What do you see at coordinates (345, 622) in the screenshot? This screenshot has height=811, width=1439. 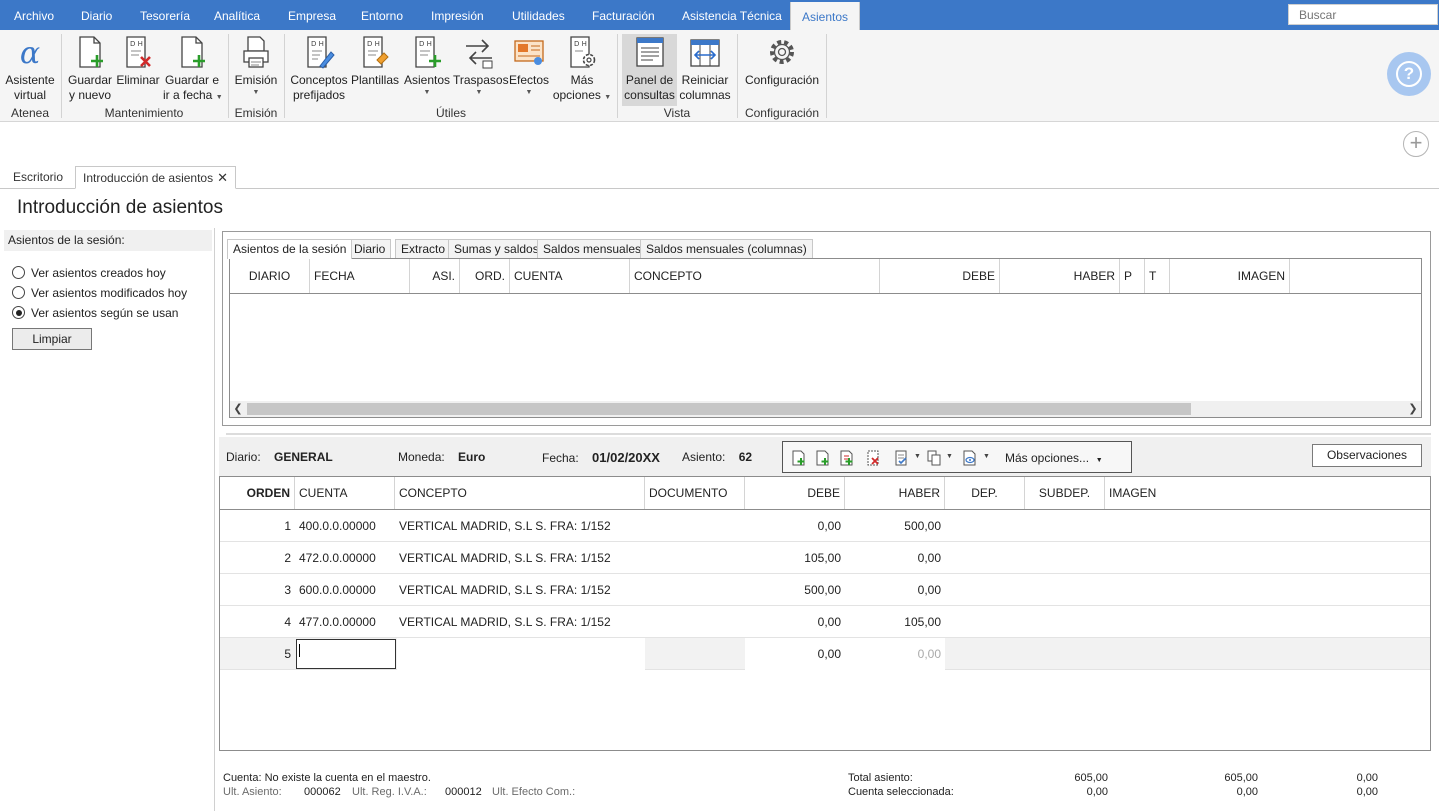 I see `cell-cuenta: 477.0.0.00000` at bounding box center [345, 622].